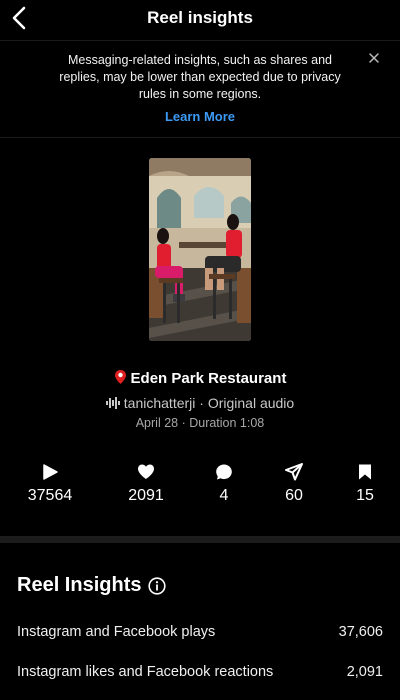 Image resolution: width=400 pixels, height=700 pixels. Describe the element at coordinates (200, 423) in the screenshot. I see `reel-date-duration: April 28 · Duration 1:08` at that location.